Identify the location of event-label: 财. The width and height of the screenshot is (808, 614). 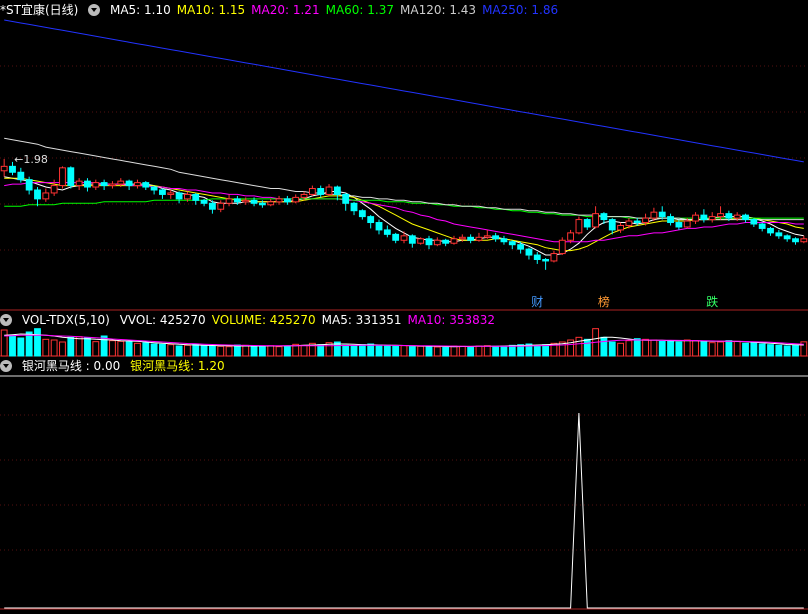
(537, 302).